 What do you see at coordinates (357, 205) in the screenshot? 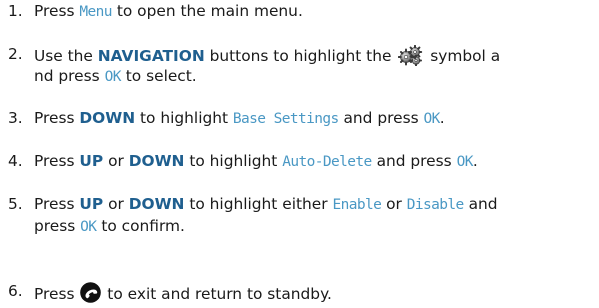
I see `display-text-enable: Enable` at bounding box center [357, 205].